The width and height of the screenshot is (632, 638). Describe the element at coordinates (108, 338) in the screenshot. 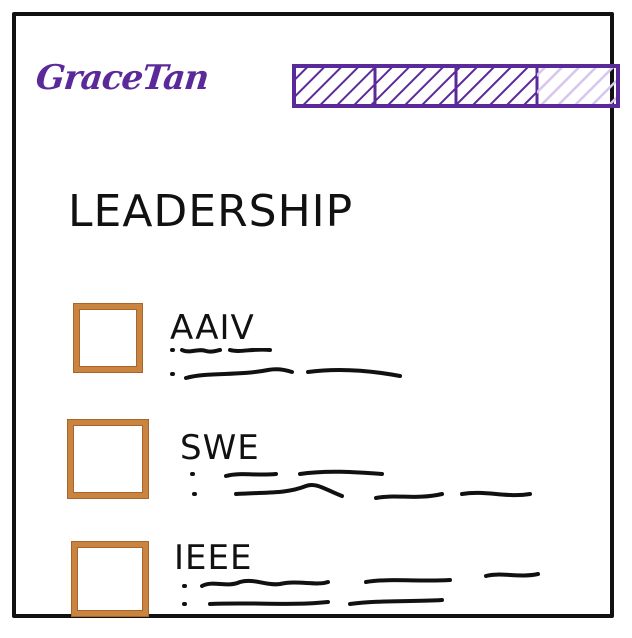

I see `checkbox-aaiv` at that location.